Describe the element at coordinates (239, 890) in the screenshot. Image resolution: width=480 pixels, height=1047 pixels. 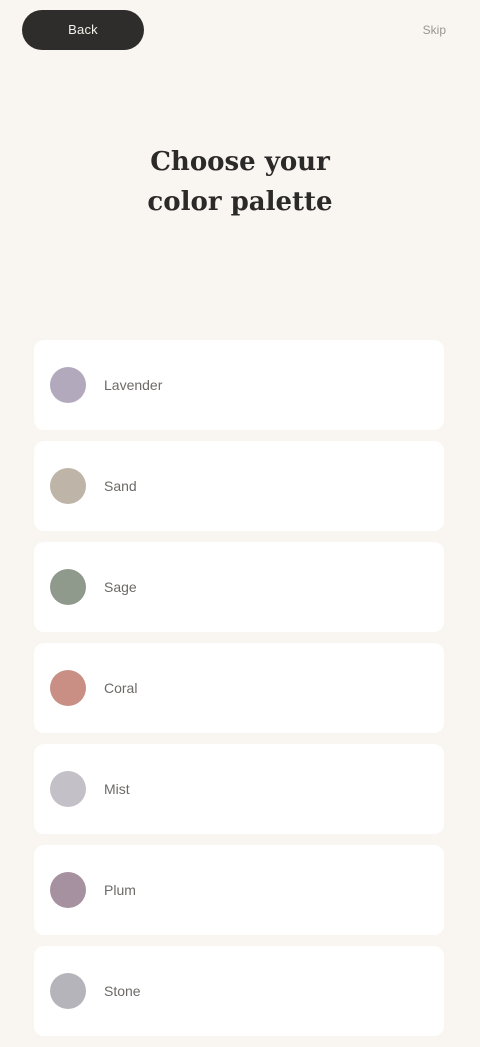
I see `palette-option: Plum` at that location.